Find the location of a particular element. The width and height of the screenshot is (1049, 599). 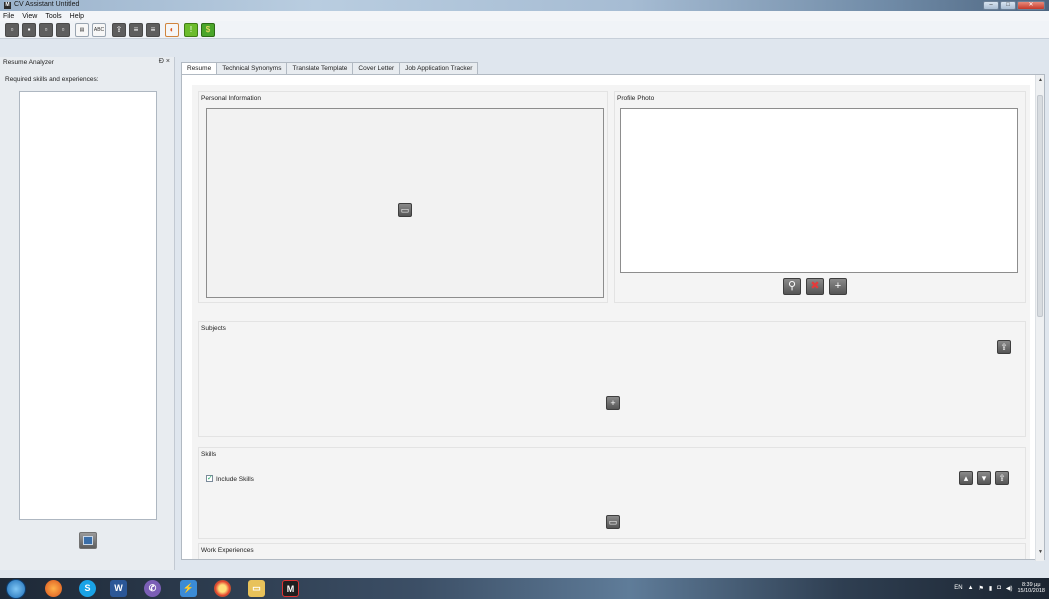

chrome-icon is located at coordinates (222, 588).